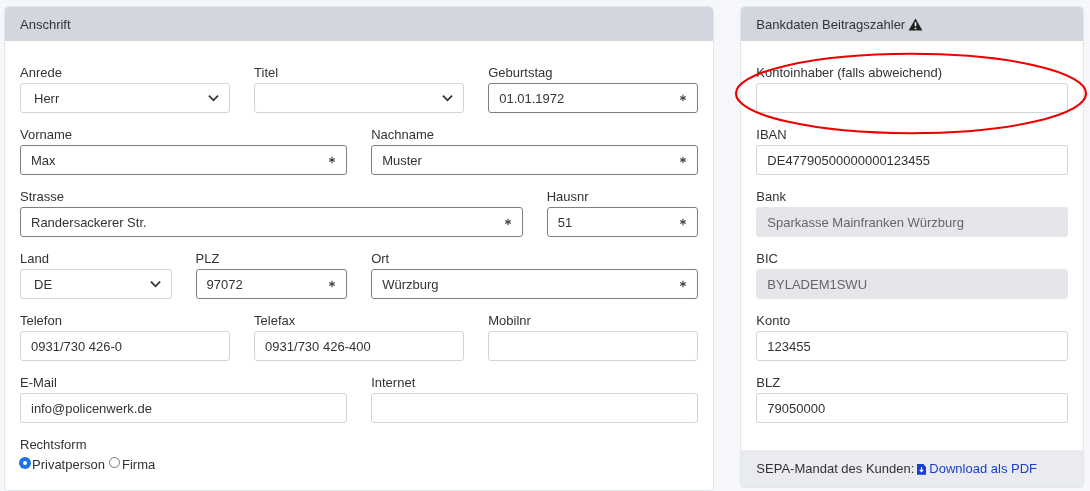  What do you see at coordinates (359, 98) in the screenshot?
I see `select-field` at bounding box center [359, 98].